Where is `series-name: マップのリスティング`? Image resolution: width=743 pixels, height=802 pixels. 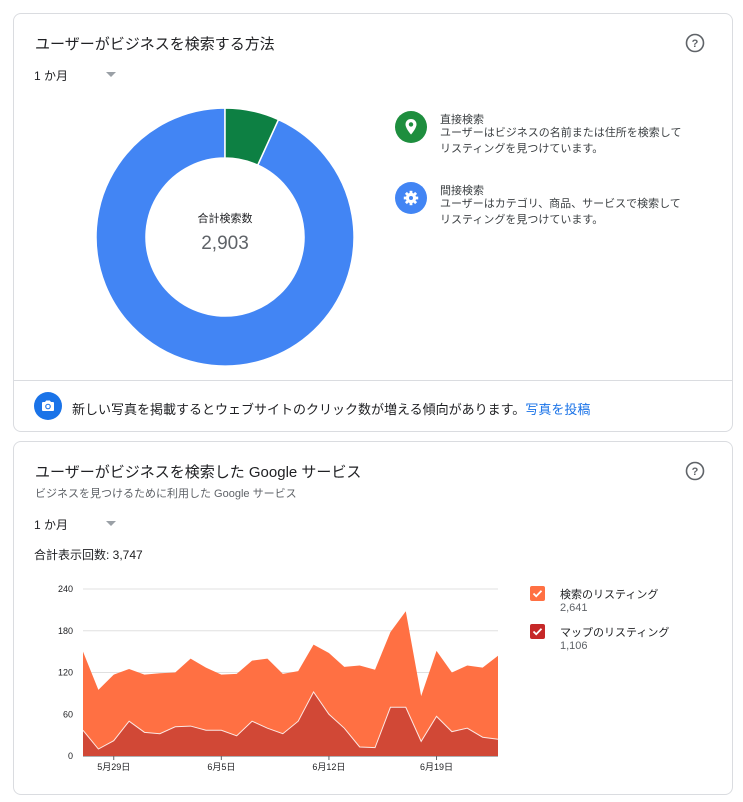 series-name: マップのリスティング is located at coordinates (615, 633).